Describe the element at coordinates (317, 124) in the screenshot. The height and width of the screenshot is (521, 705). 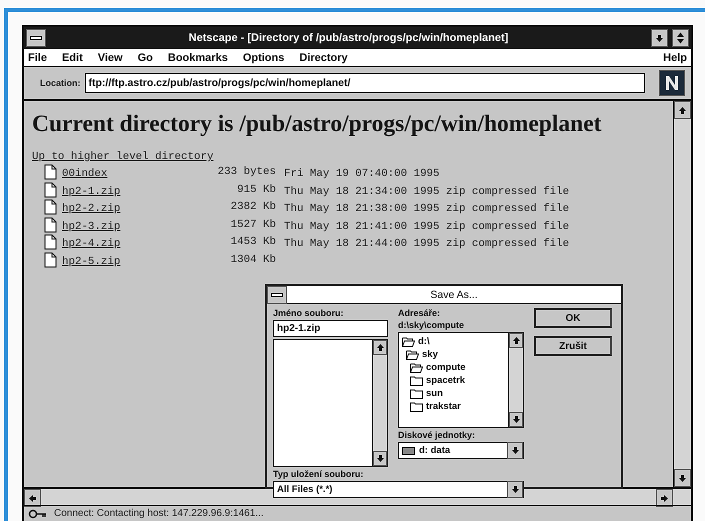
I see `page-heading: Current directory is /pub/astro/progs/pc/win/homeplanet` at that location.